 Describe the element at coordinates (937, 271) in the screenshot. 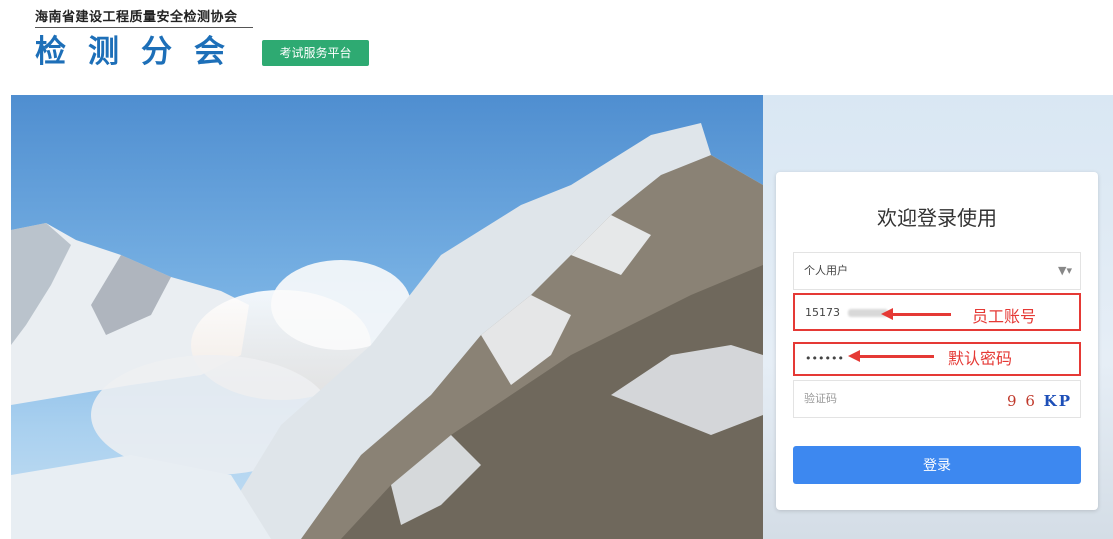

I see `user-type-select: 个人用户 ▼▾` at that location.